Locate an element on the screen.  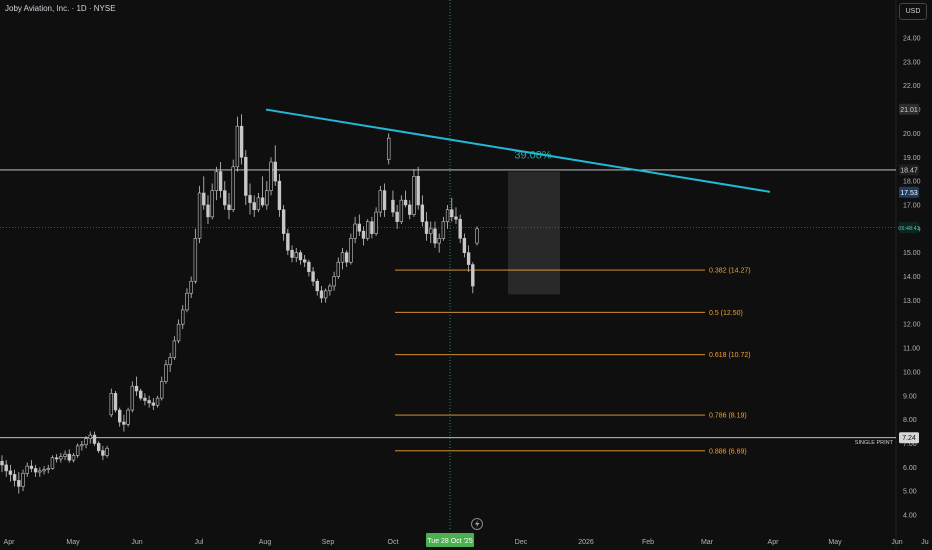
fib-label: 0.5 (12.50) is located at coordinates (726, 313).